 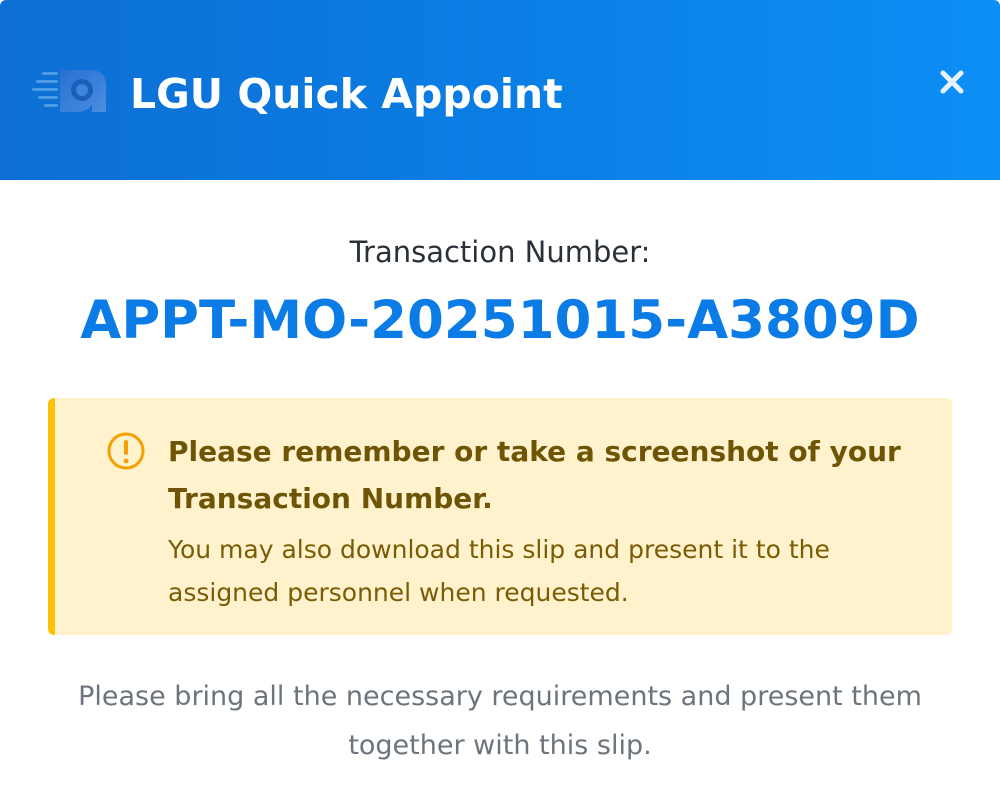 What do you see at coordinates (126, 451) in the screenshot?
I see `exclamation-circle-icon` at bounding box center [126, 451].